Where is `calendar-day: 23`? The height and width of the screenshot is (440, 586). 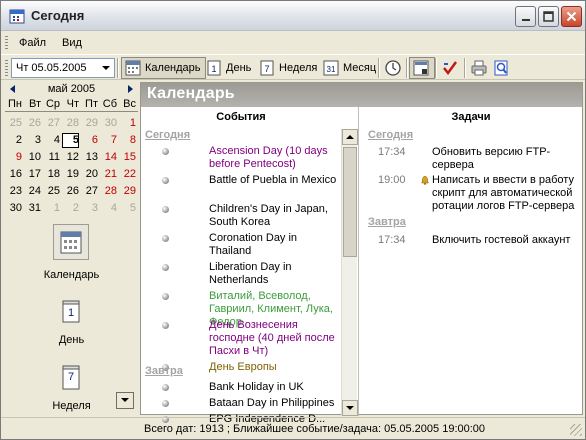 calendar-day: 23 is located at coordinates (13, 191).